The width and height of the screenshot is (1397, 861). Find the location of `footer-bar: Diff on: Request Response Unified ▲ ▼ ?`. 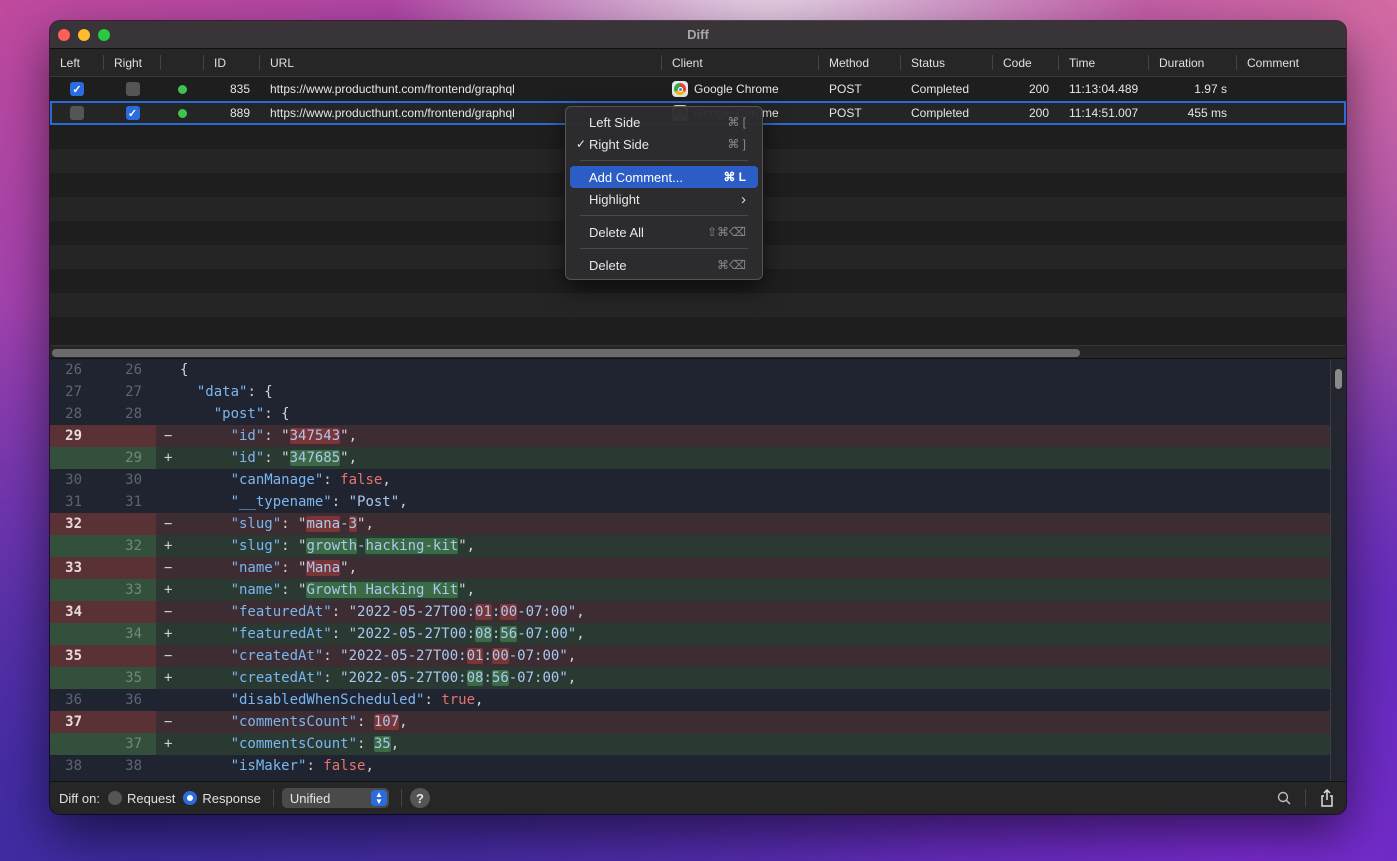

footer-bar: Diff on: Request Response Unified ▲ ▼ ? is located at coordinates (698, 797).